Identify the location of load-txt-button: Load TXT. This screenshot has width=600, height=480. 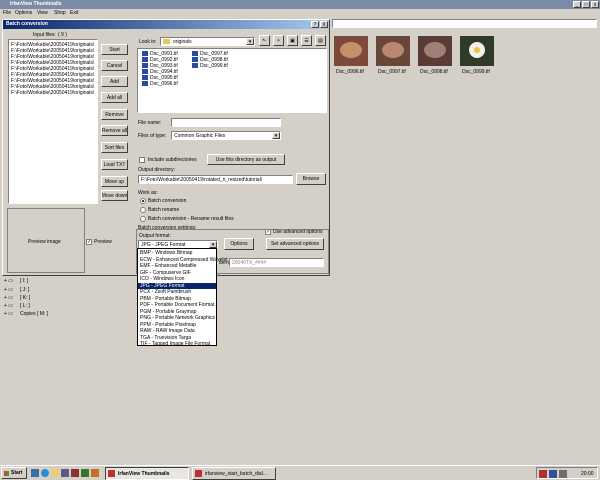
(114, 164).